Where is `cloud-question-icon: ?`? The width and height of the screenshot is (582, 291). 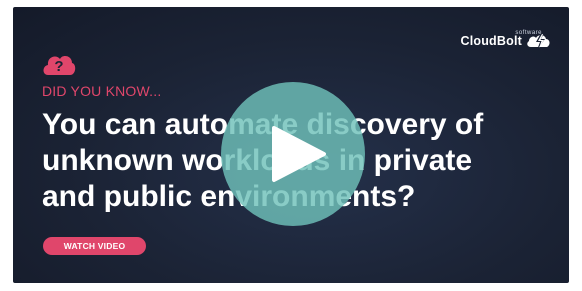 cloud-question-icon: ? is located at coordinates (59, 65).